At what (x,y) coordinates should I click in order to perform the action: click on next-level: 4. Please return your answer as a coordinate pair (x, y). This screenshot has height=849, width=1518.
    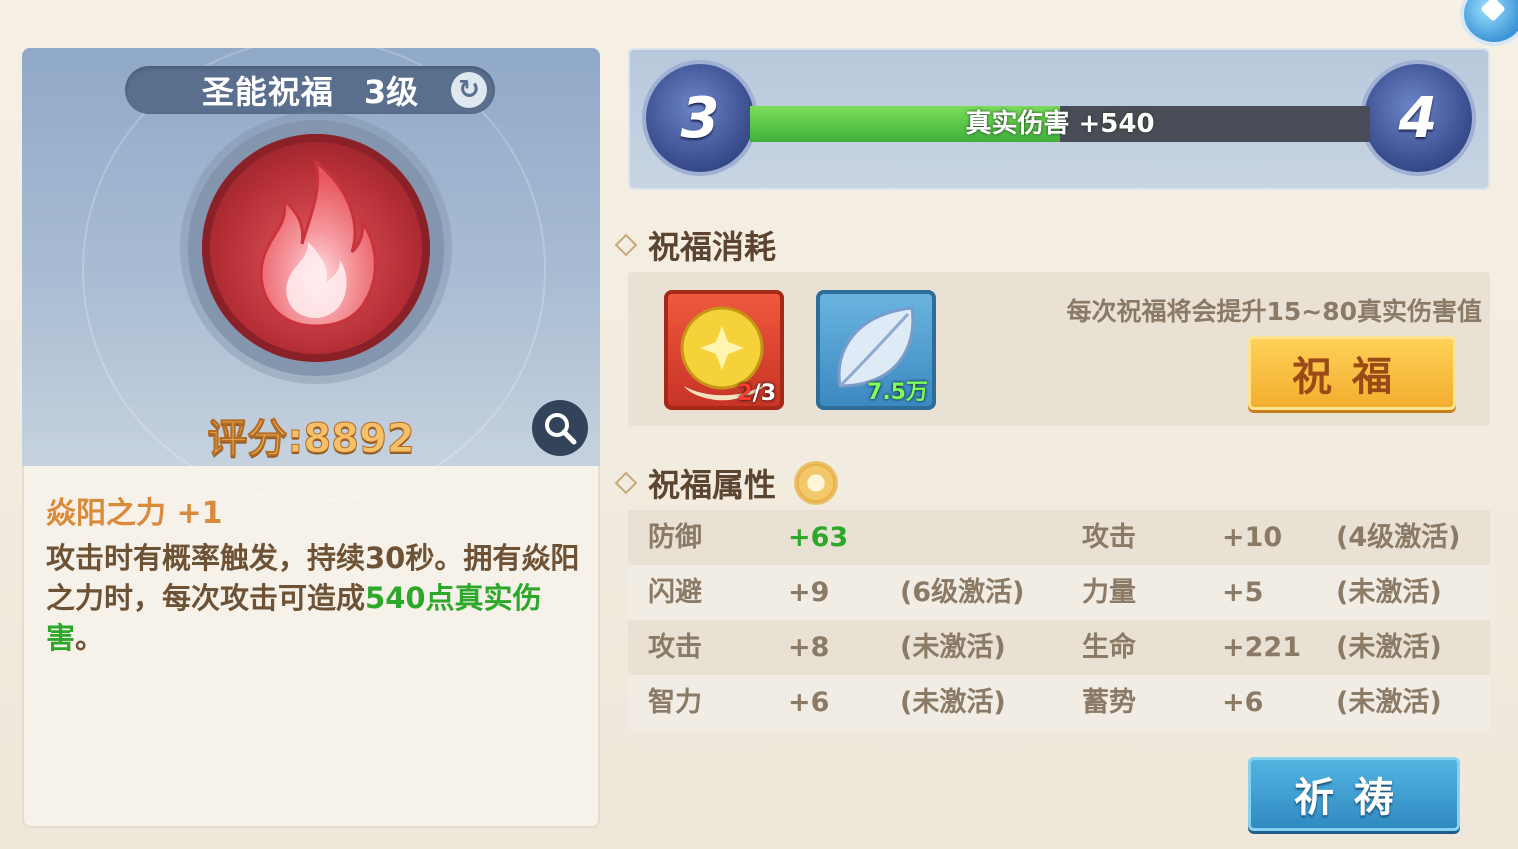
    Looking at the image, I should click on (1418, 118).